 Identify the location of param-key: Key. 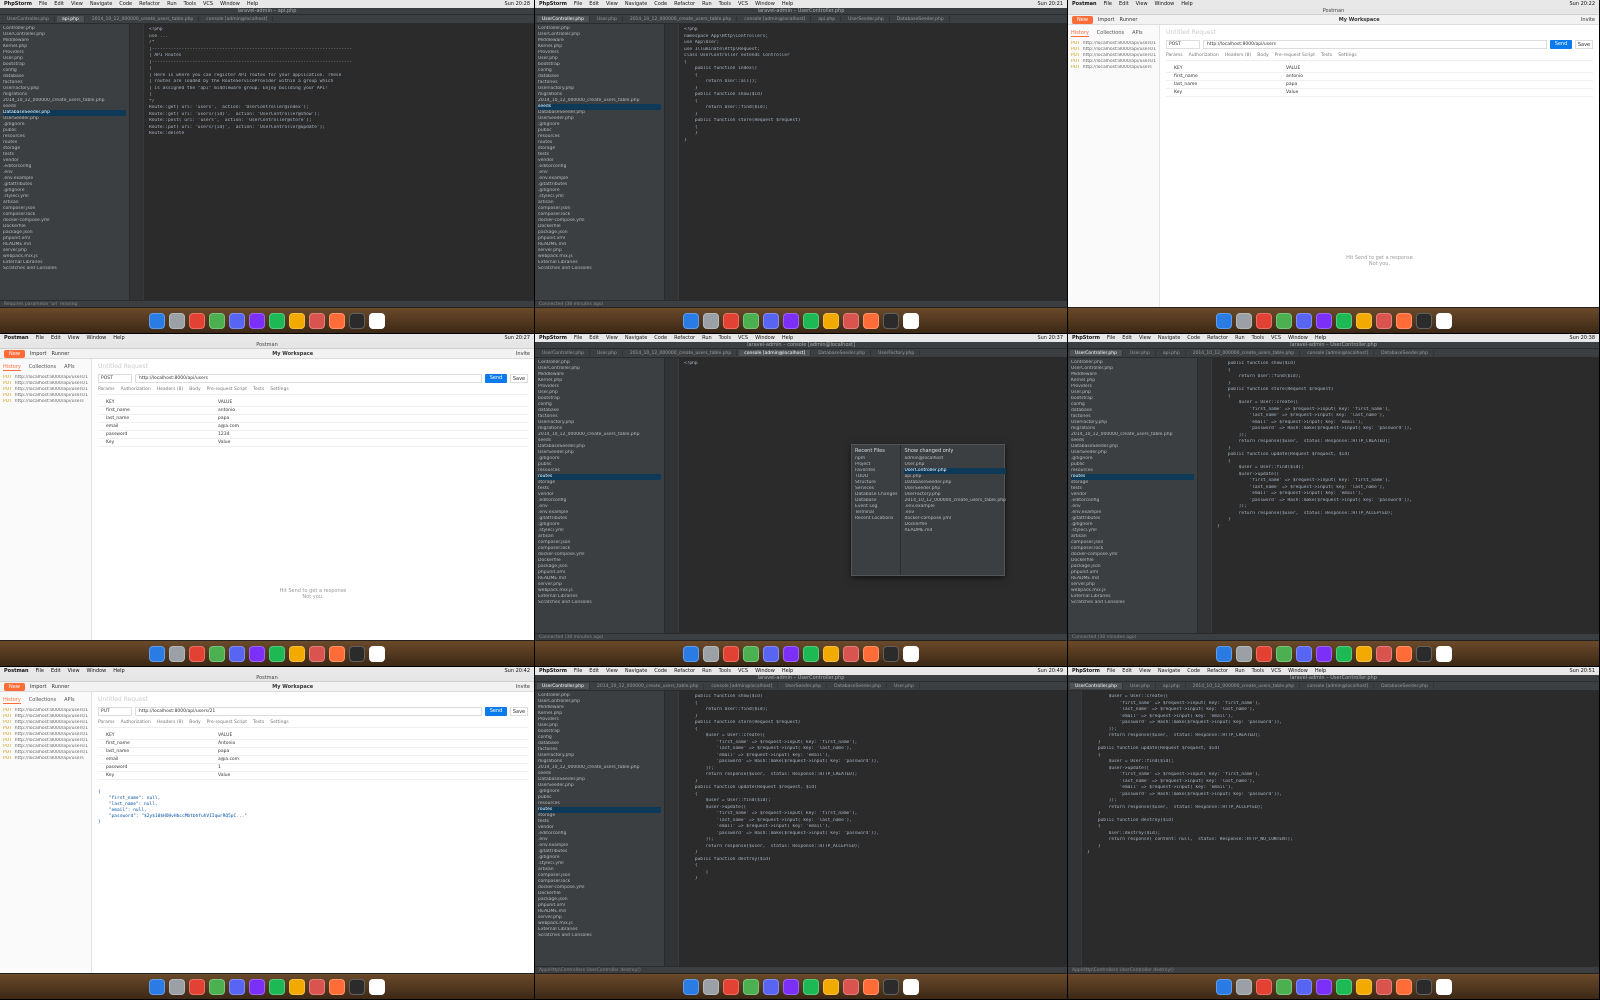
(158, 775).